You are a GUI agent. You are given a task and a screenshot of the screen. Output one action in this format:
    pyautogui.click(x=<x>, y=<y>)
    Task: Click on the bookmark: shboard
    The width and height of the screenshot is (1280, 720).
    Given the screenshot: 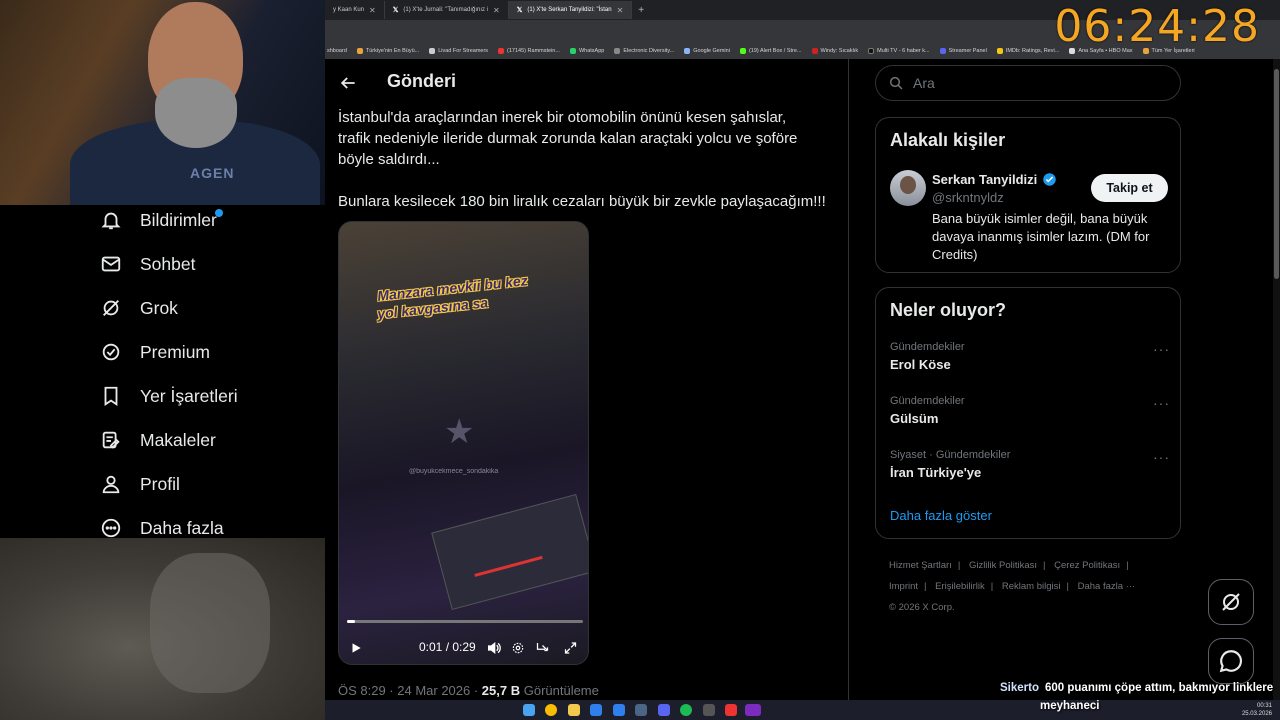 What is the action you would take?
    pyautogui.click(x=337, y=51)
    